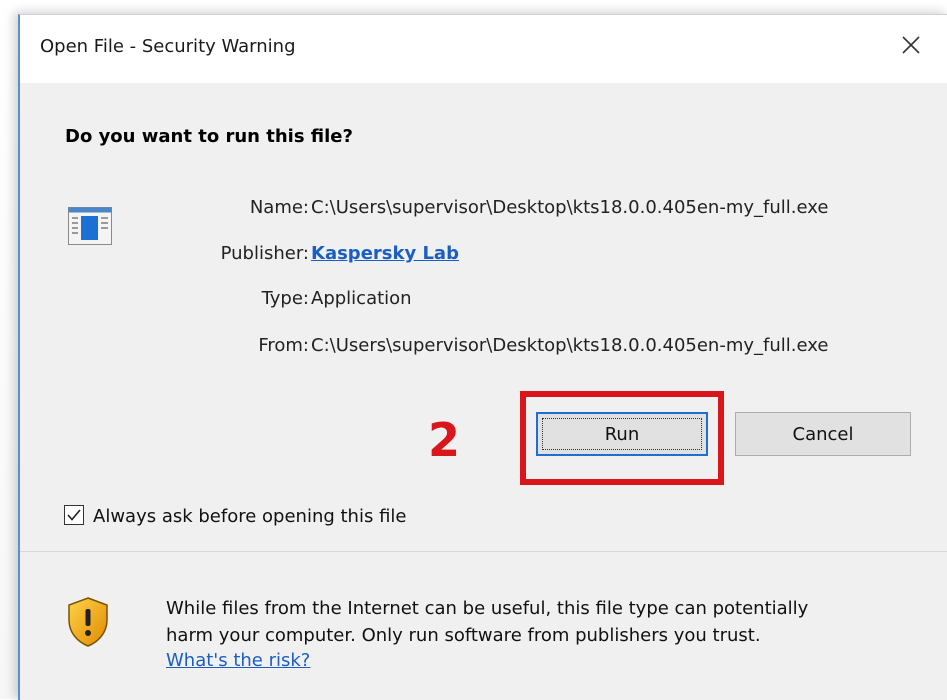  Describe the element at coordinates (483, 258) in the screenshot. I see `publisher-row: Publisher: Kaspersky Lab` at that location.